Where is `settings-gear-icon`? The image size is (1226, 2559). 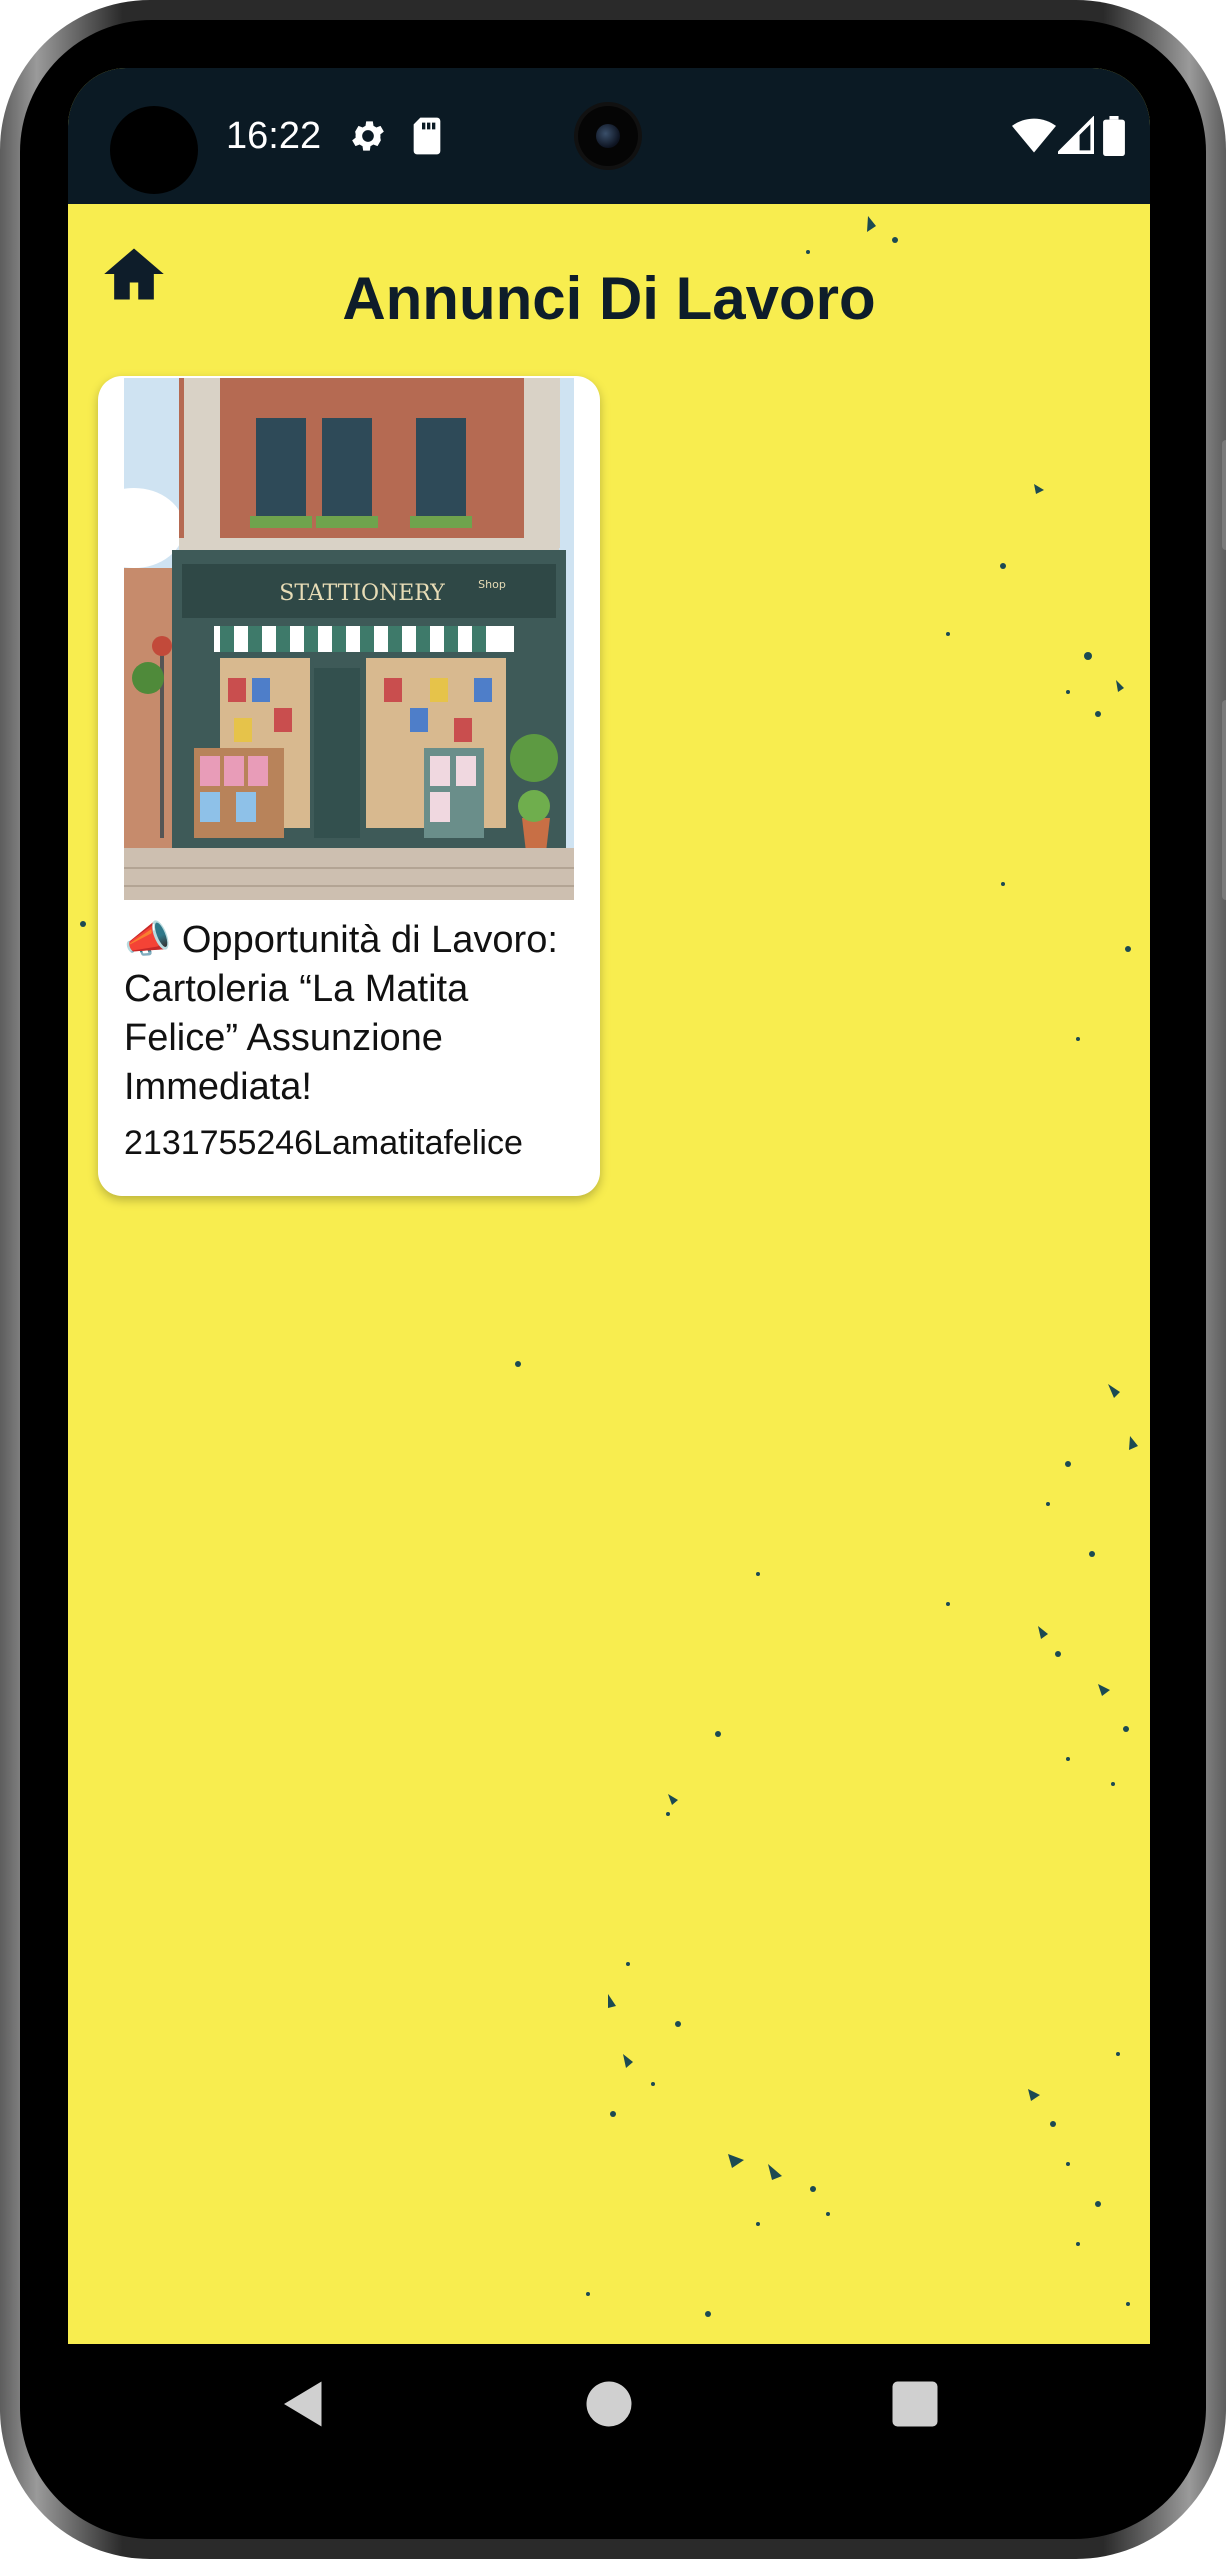
settings-gear-icon is located at coordinates (368, 136).